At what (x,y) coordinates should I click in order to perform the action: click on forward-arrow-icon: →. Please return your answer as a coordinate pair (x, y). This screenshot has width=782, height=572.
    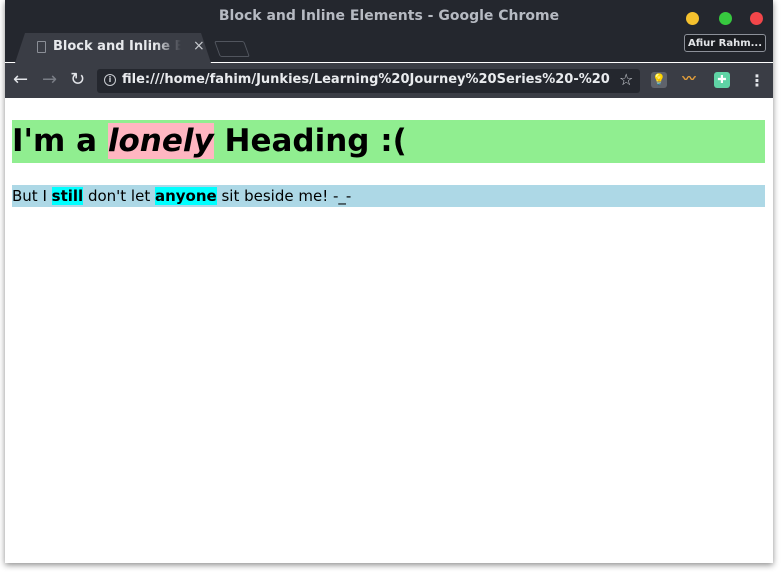
    Looking at the image, I should click on (49, 80).